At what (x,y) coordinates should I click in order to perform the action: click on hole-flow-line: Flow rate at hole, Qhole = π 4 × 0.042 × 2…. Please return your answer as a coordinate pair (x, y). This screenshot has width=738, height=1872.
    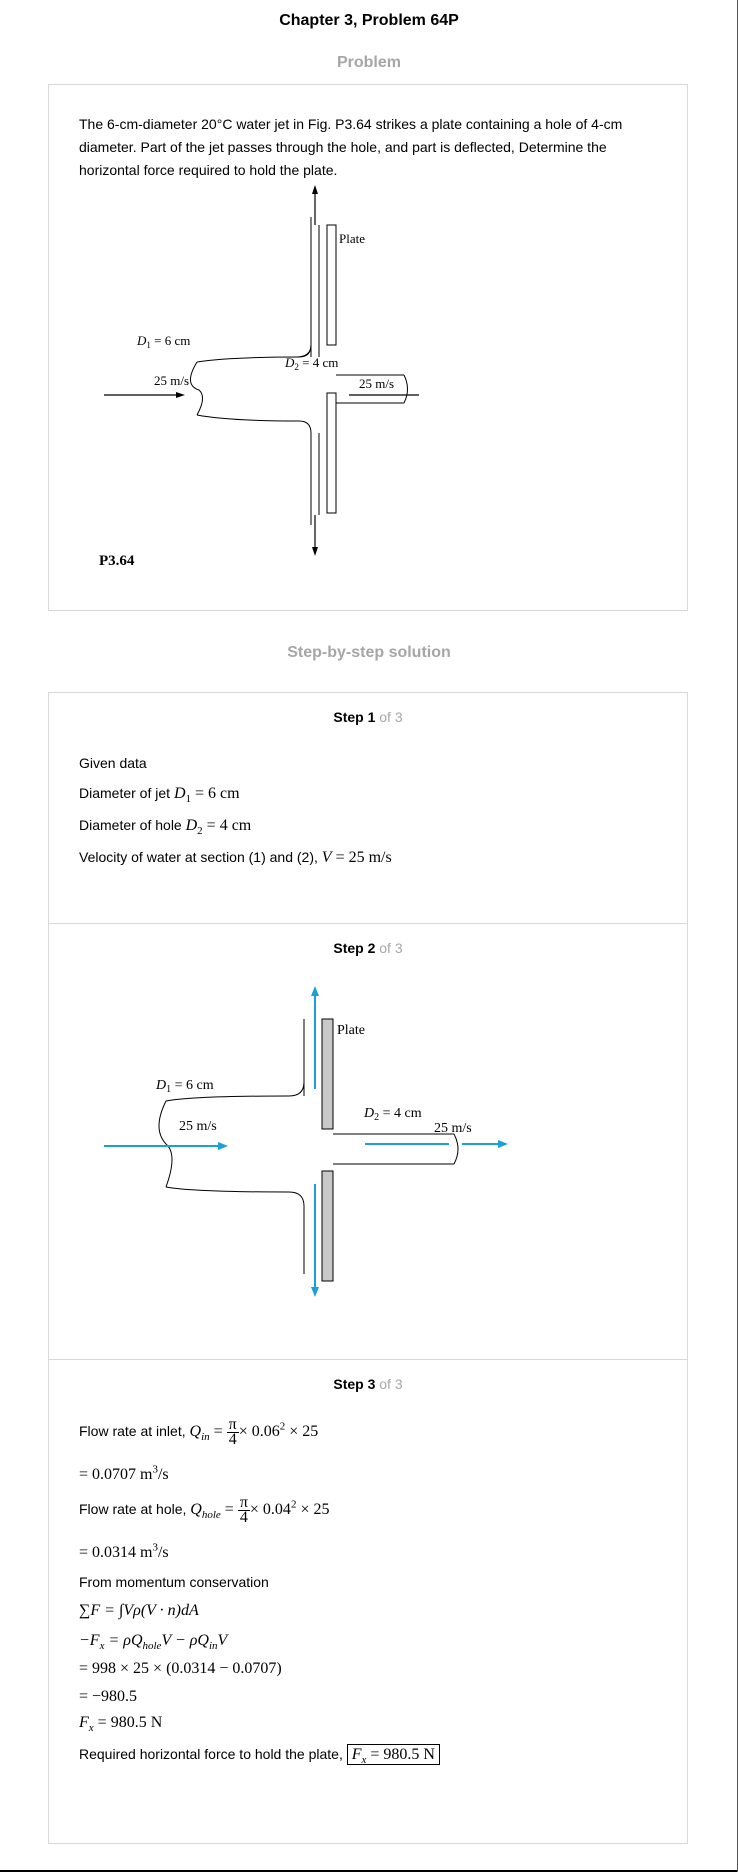
    Looking at the image, I should click on (204, 1510).